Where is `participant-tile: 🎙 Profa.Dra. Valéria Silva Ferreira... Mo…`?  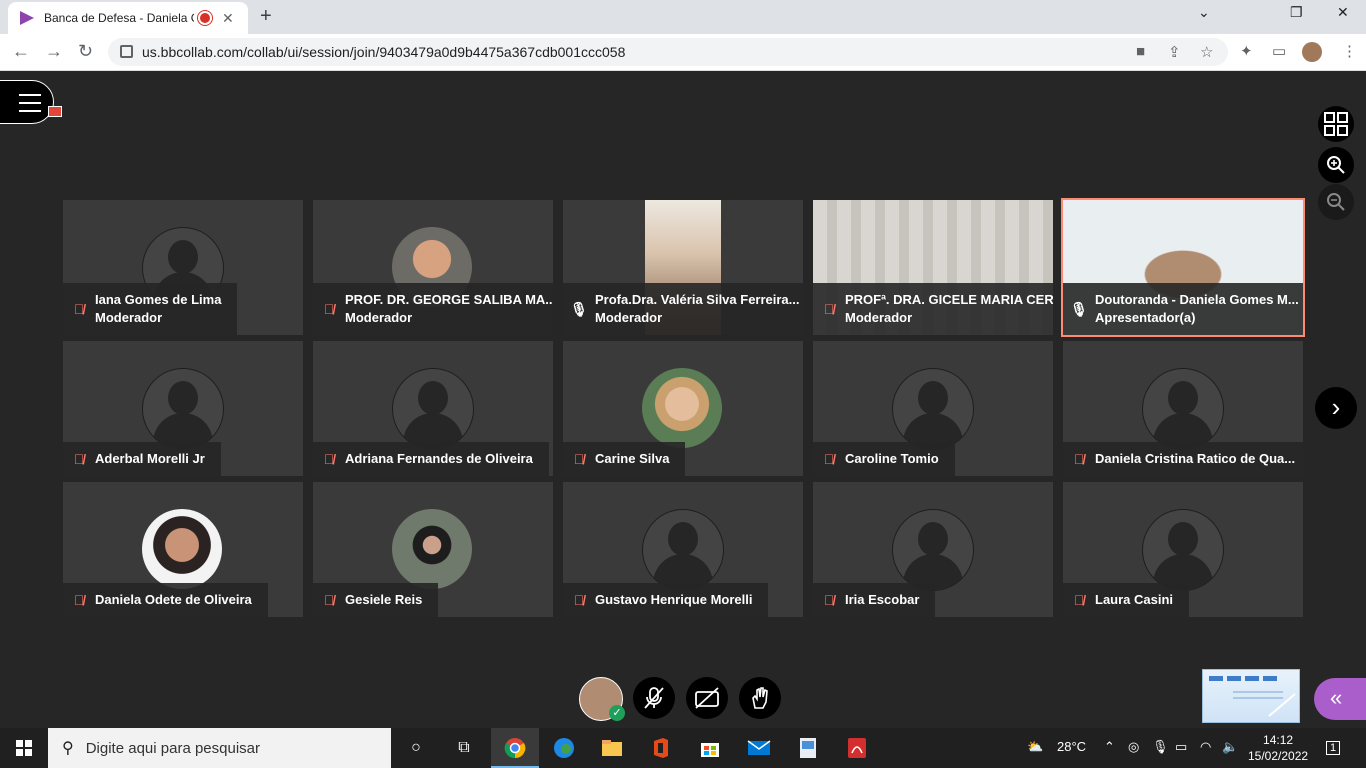
participant-tile: 🎙 Profa.Dra. Valéria Silva Ferreira... Mo… is located at coordinates (683, 267).